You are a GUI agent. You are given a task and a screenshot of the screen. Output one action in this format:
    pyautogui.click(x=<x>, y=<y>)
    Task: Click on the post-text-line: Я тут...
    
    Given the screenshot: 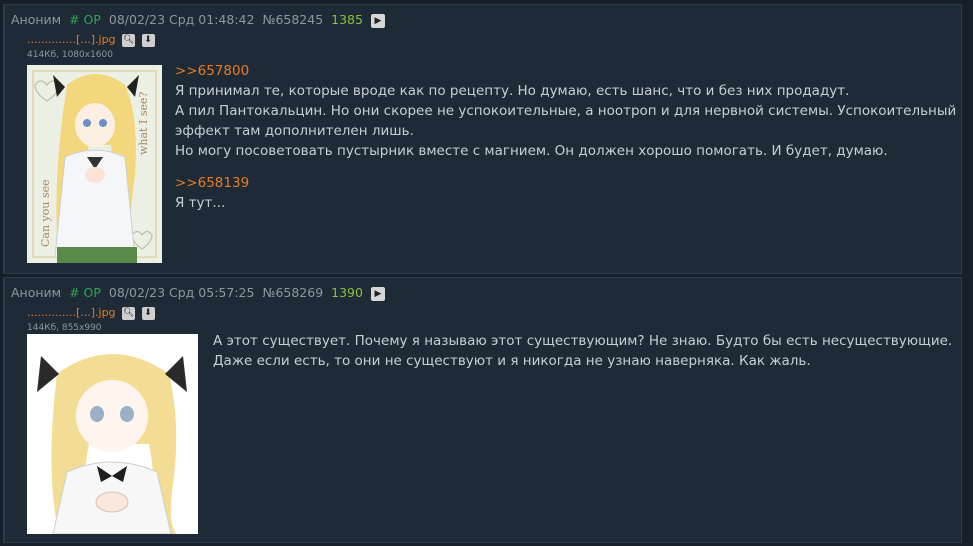 What is the action you would take?
    pyautogui.click(x=200, y=203)
    